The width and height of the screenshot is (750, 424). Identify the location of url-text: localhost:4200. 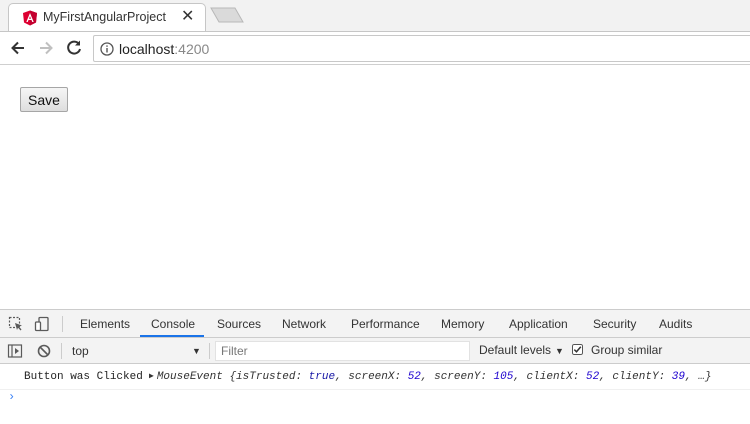
(164, 49).